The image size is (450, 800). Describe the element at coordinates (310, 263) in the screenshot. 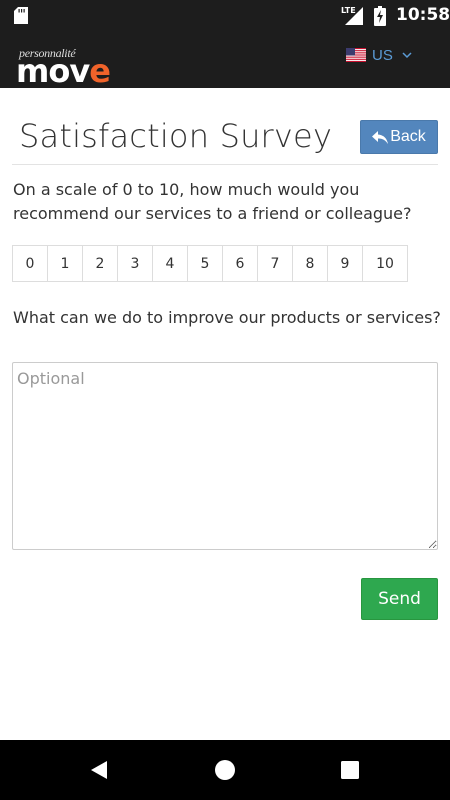

I see `scale-option-8: 8` at that location.